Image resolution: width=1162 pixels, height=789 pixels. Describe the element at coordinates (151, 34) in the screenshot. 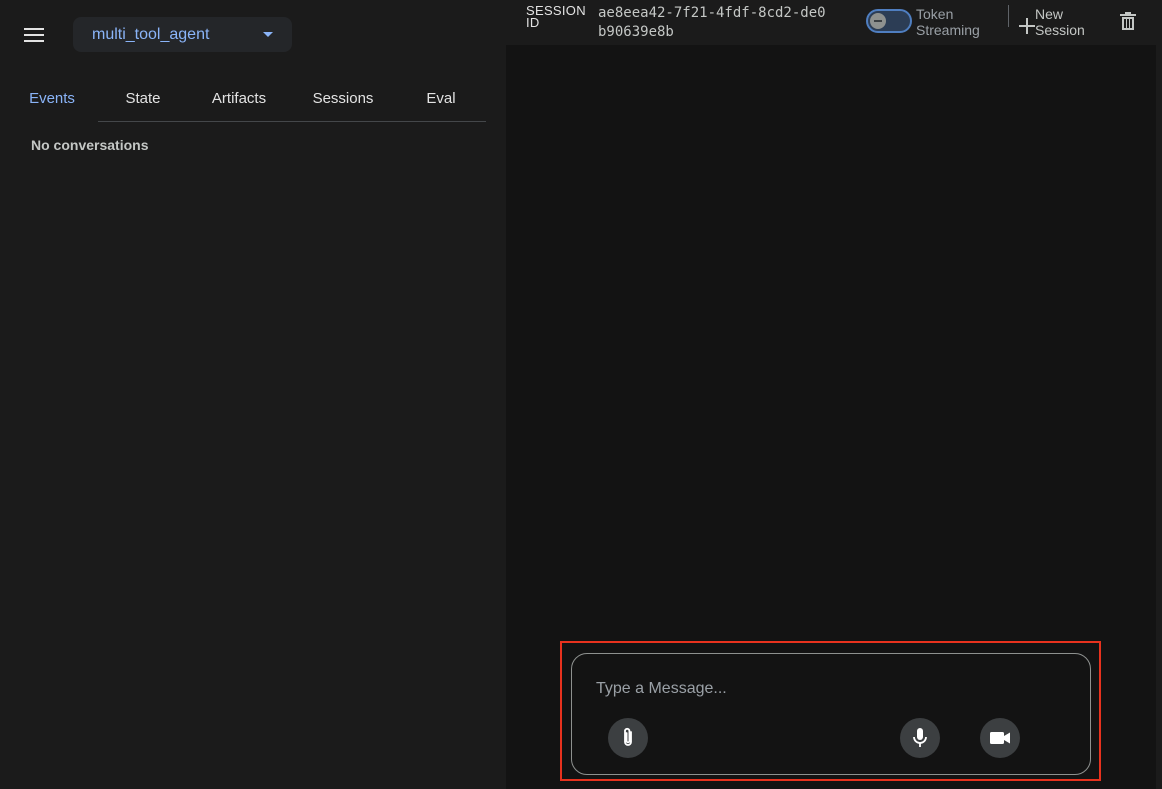

I see `app-select-value: multi_tool_agent` at that location.